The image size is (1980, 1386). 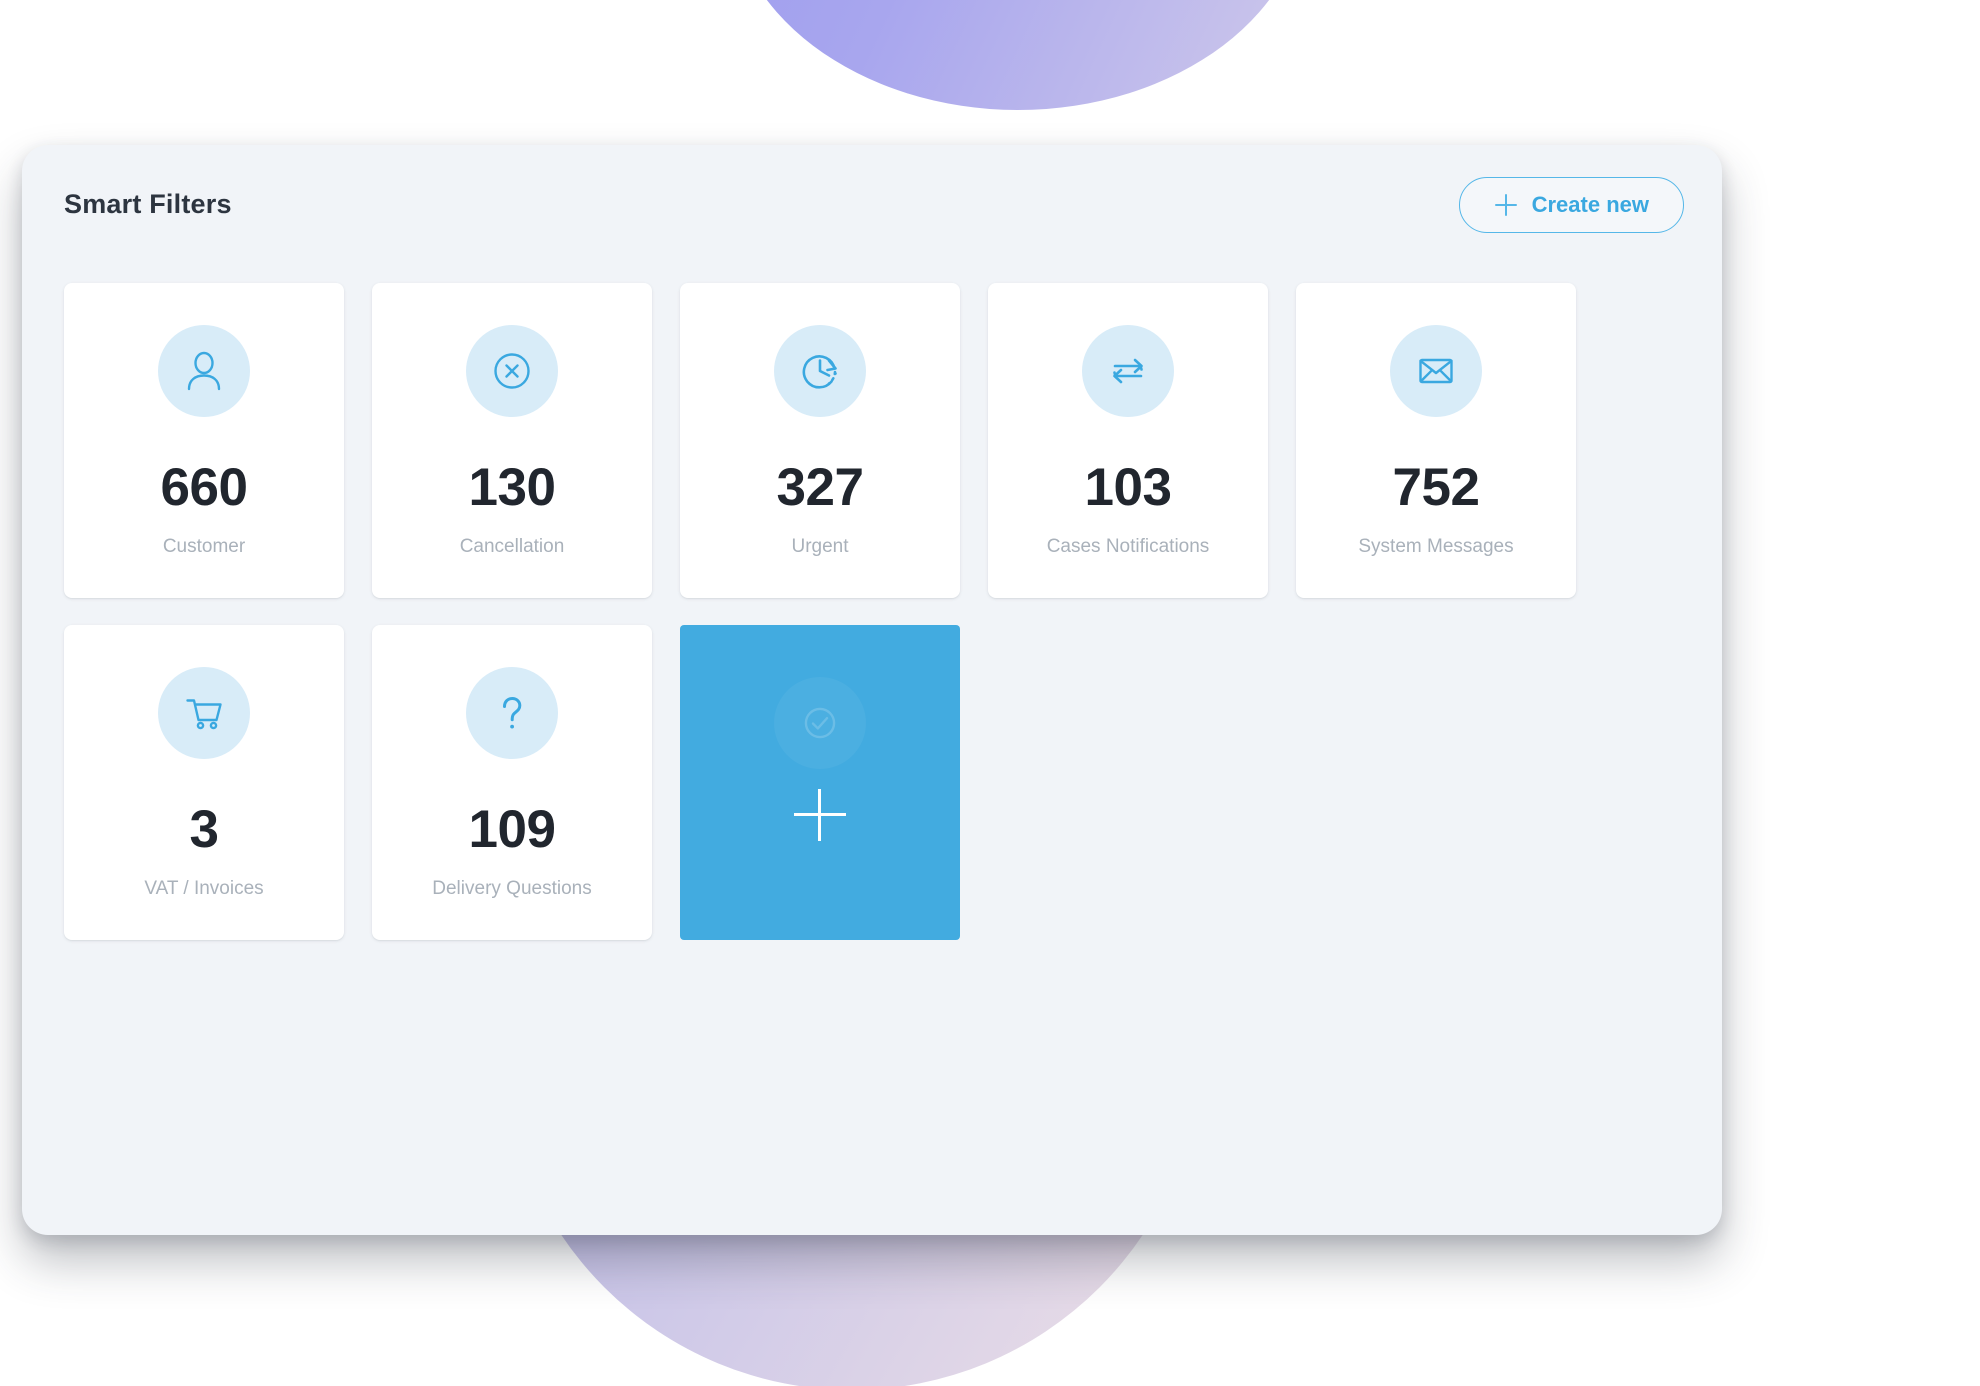 What do you see at coordinates (872, 204) in the screenshot?
I see `panel-header: Smart Filters Create new` at bounding box center [872, 204].